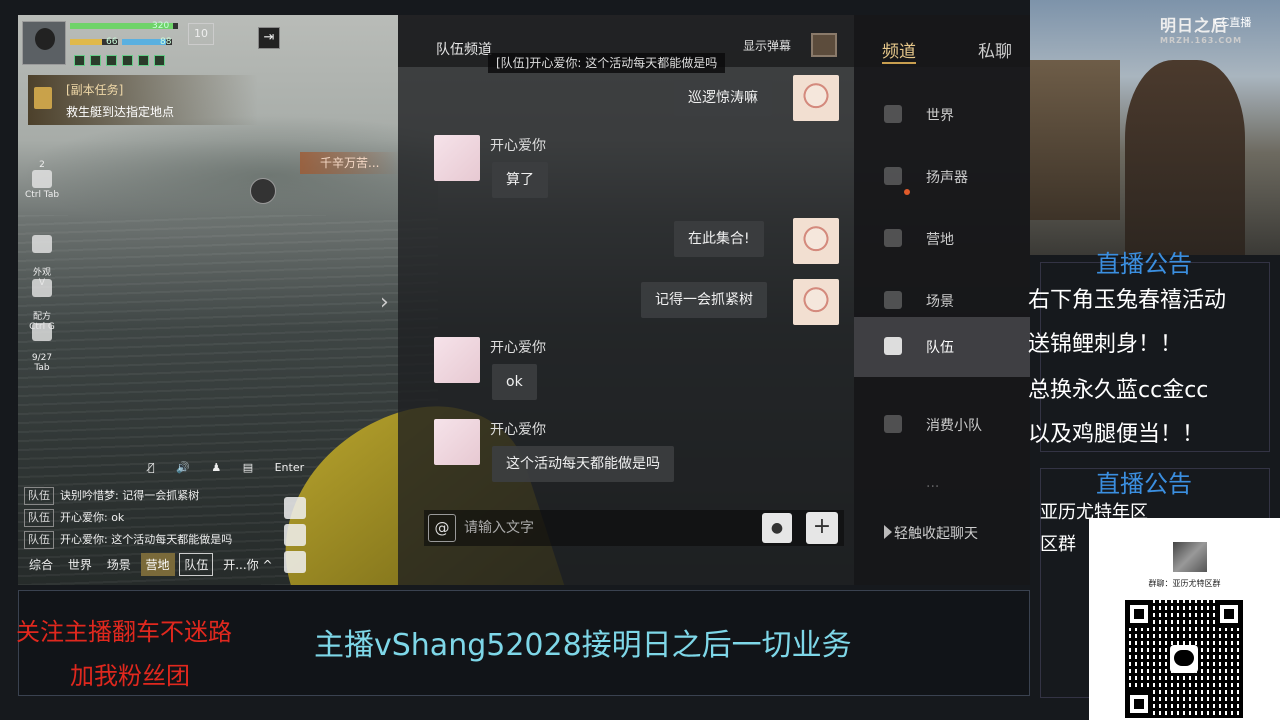 The image size is (1280, 720). Describe the element at coordinates (1185, 157) in the screenshot. I see `character-art` at that location.